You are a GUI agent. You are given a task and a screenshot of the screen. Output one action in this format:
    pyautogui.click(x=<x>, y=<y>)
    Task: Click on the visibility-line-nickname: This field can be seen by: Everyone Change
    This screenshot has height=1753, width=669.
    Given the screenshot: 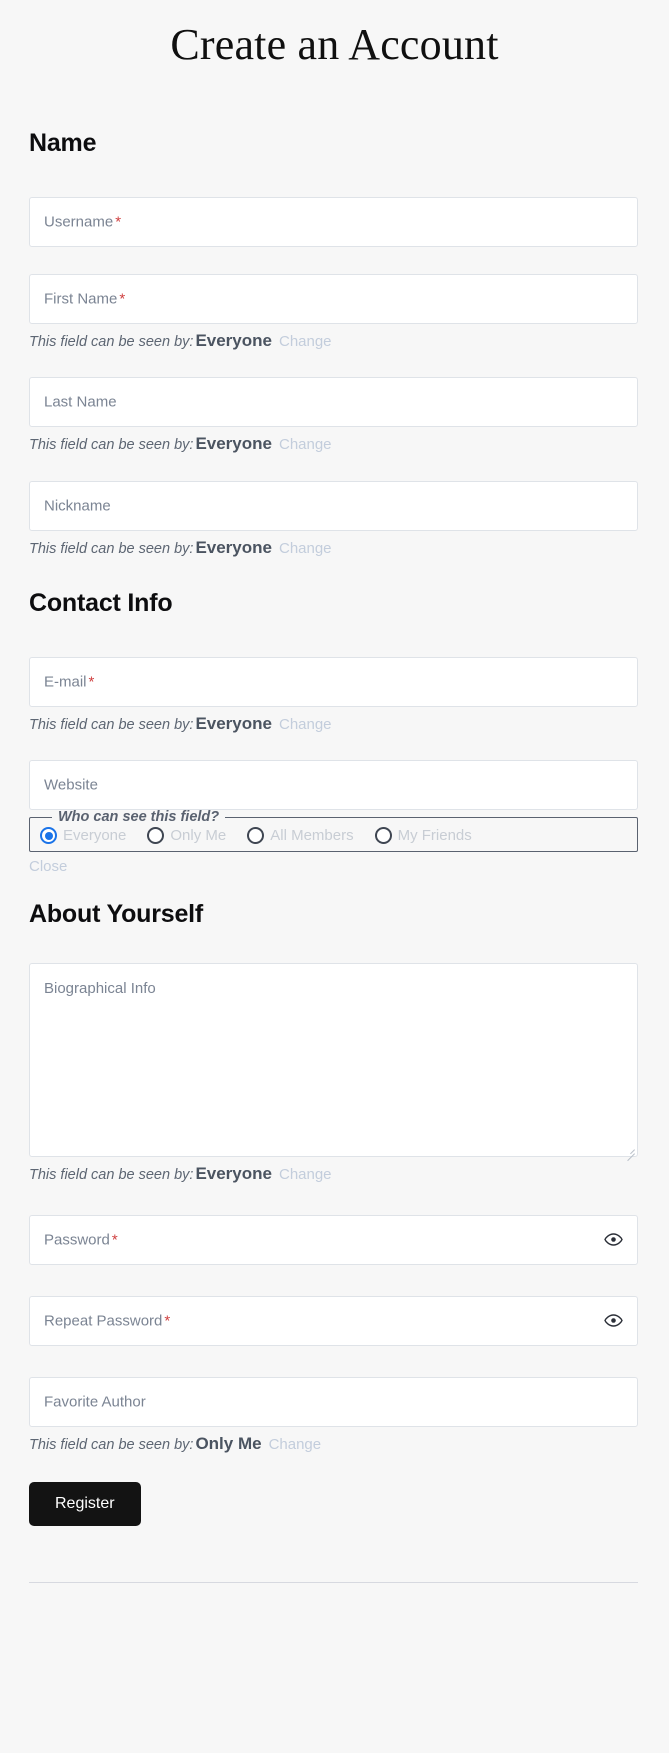 What is the action you would take?
    pyautogui.click(x=333, y=548)
    